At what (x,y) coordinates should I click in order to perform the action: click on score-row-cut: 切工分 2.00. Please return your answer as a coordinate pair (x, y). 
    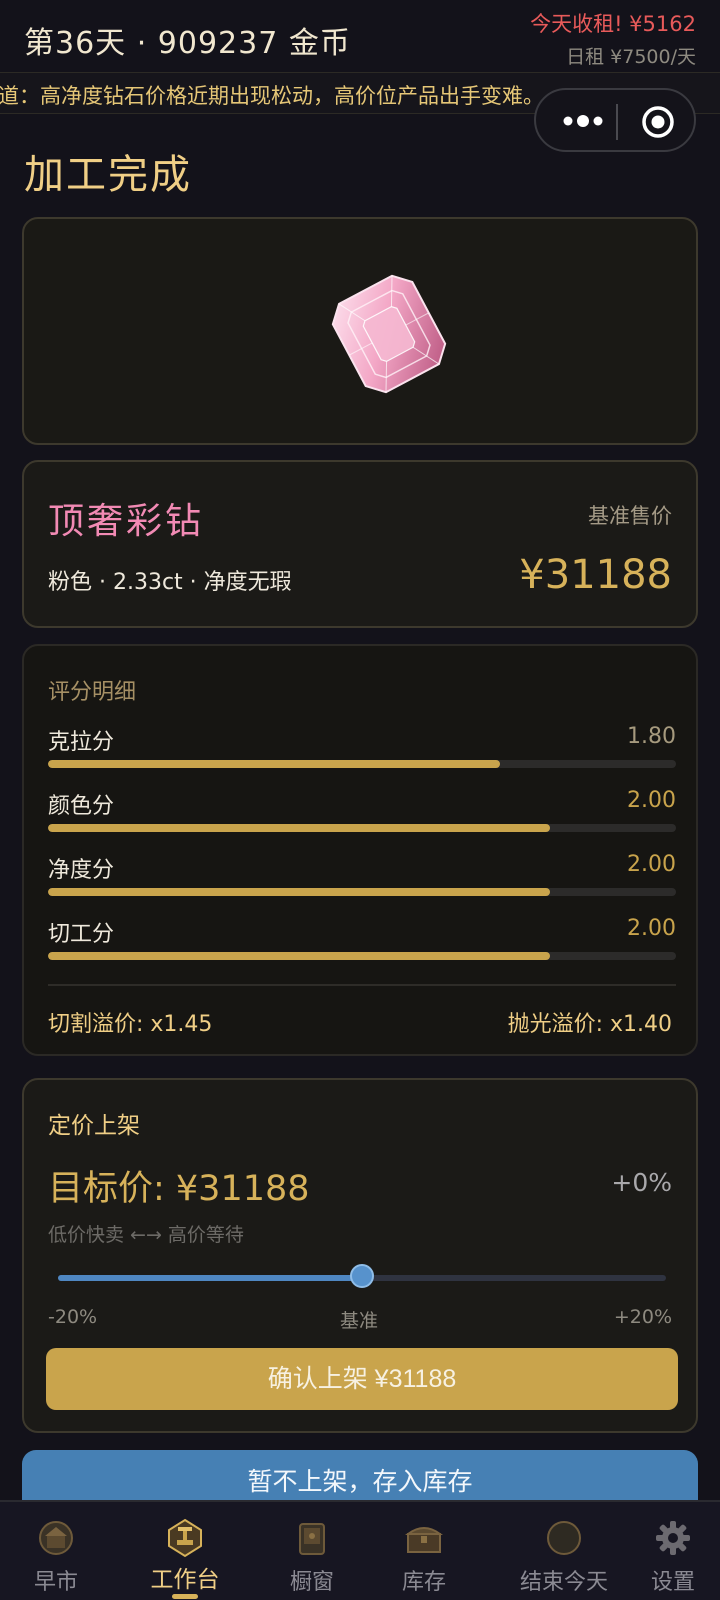
    Looking at the image, I should click on (362, 941).